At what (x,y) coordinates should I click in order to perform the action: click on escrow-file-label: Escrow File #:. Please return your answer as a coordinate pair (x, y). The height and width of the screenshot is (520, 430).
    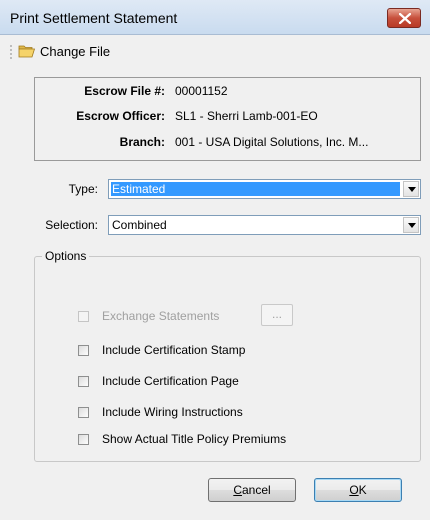
    Looking at the image, I should click on (124, 91).